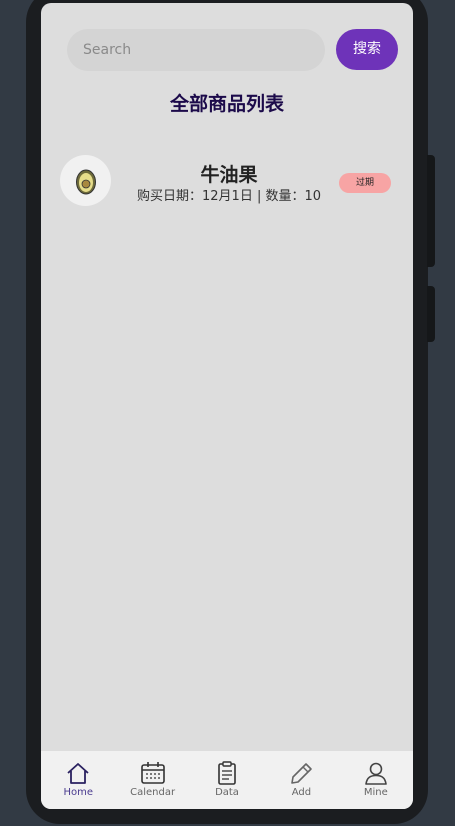 This screenshot has width=455, height=826. I want to click on tab-home: Home, so click(78, 780).